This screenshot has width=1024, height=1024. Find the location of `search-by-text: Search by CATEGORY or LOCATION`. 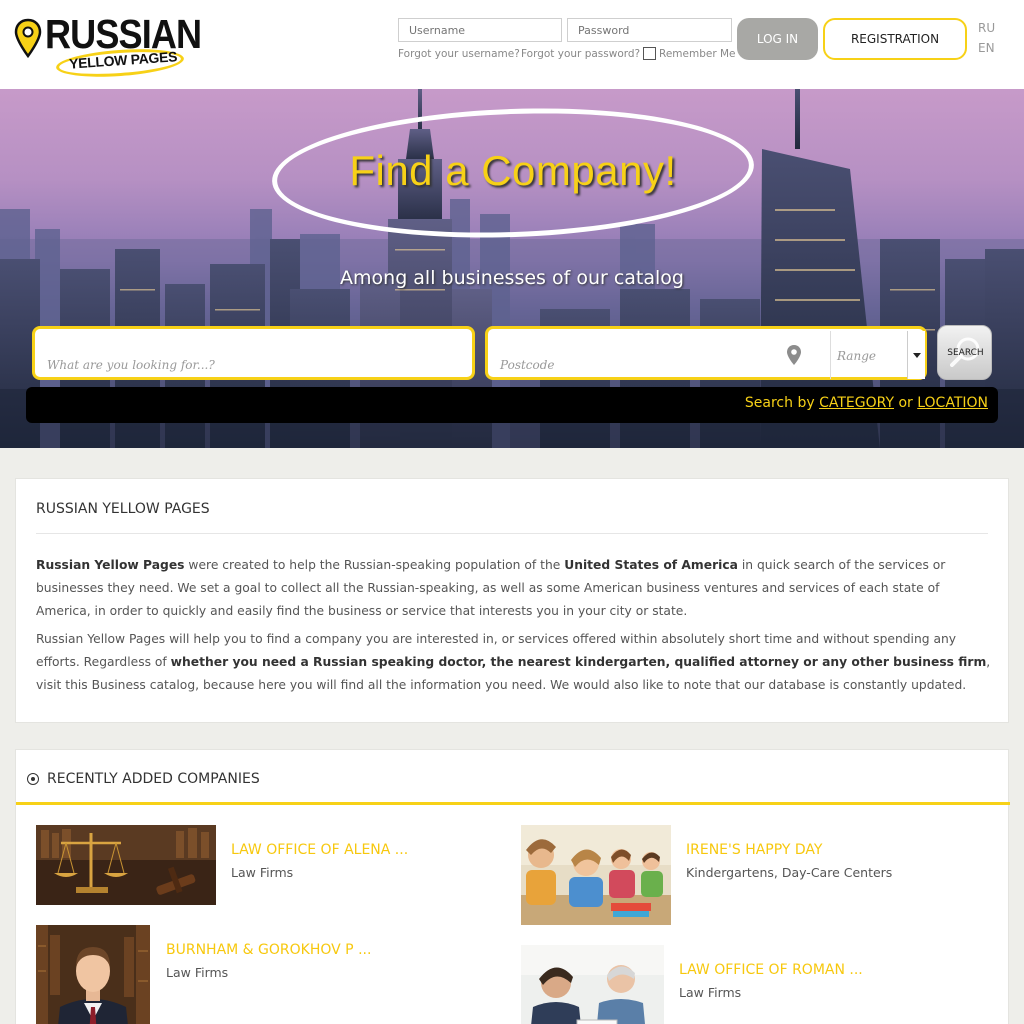

search-by-text: Search by CATEGORY or LOCATION is located at coordinates (866, 403).